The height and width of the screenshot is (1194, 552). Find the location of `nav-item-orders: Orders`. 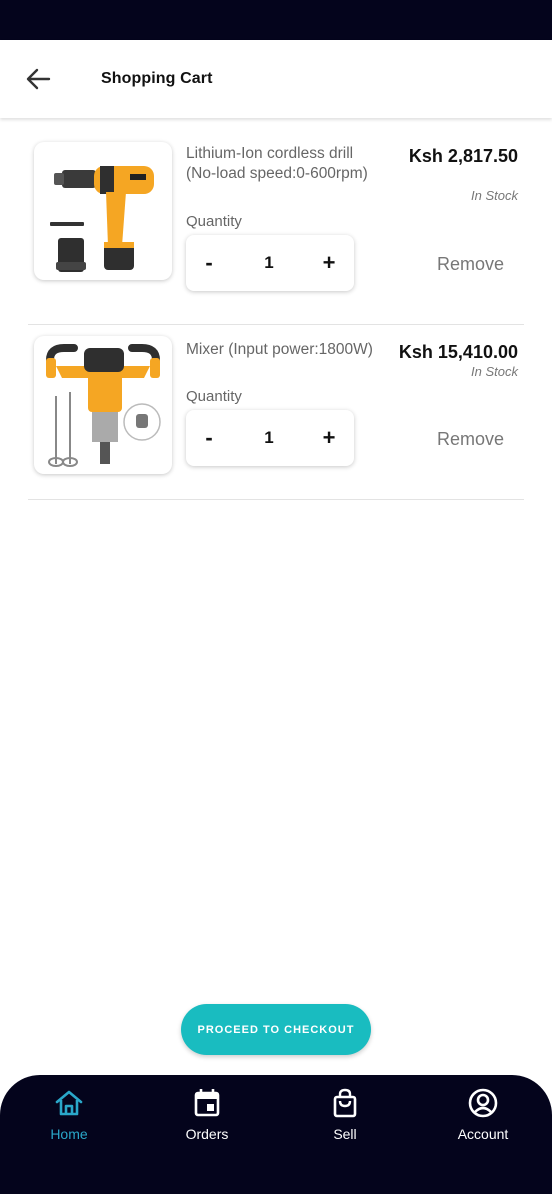

nav-item-orders: Orders is located at coordinates (207, 1115).